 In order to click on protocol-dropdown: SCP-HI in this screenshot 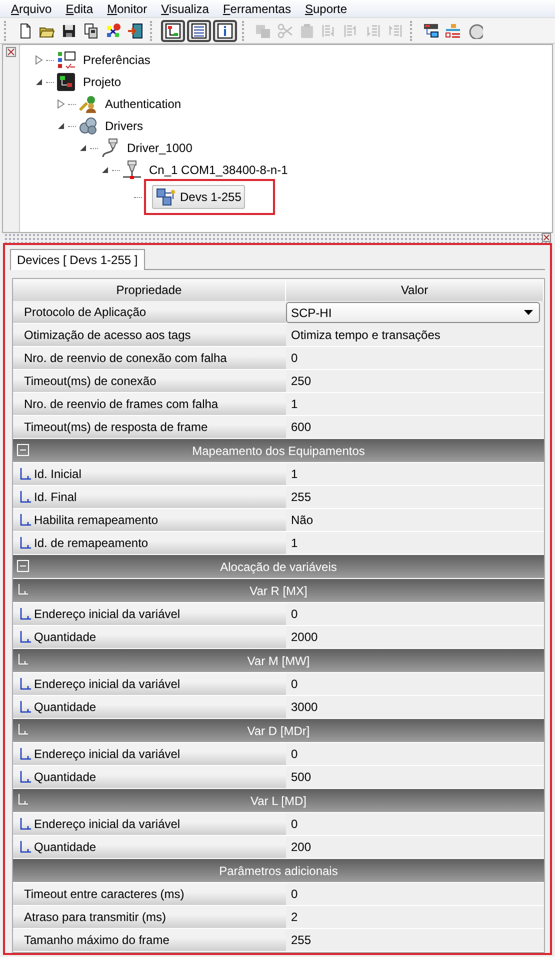, I will do `click(413, 312)`.